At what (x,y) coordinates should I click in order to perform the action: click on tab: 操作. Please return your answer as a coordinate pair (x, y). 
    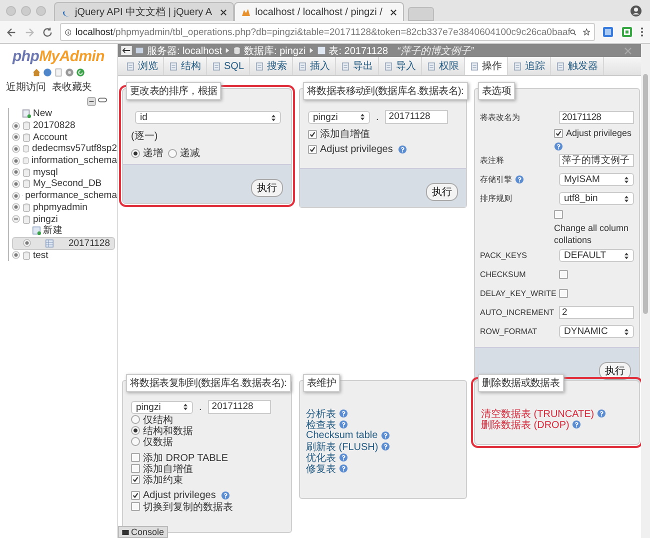
    Looking at the image, I should click on (486, 66).